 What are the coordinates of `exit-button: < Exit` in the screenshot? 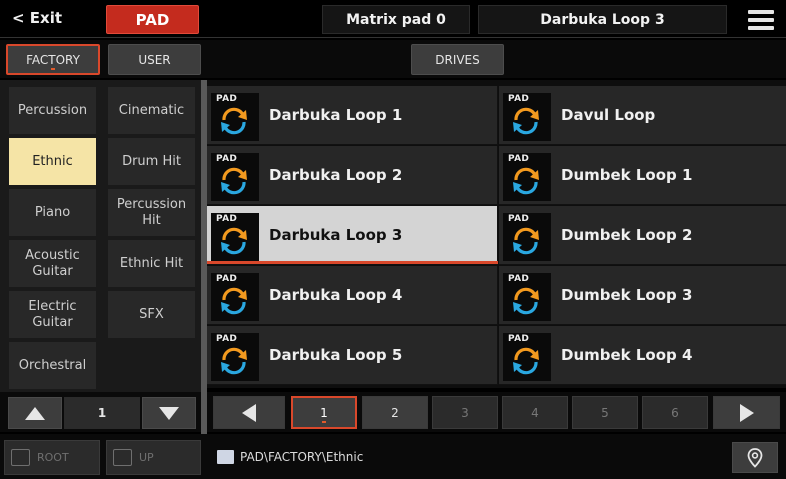 It's located at (37, 18).